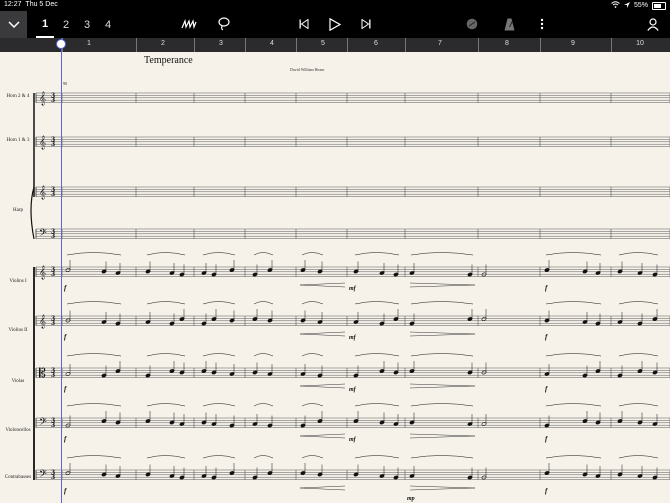  What do you see at coordinates (335, 45) in the screenshot?
I see `bar-ruler: 1 2 3 4 5 6 7 8 9 10` at bounding box center [335, 45].